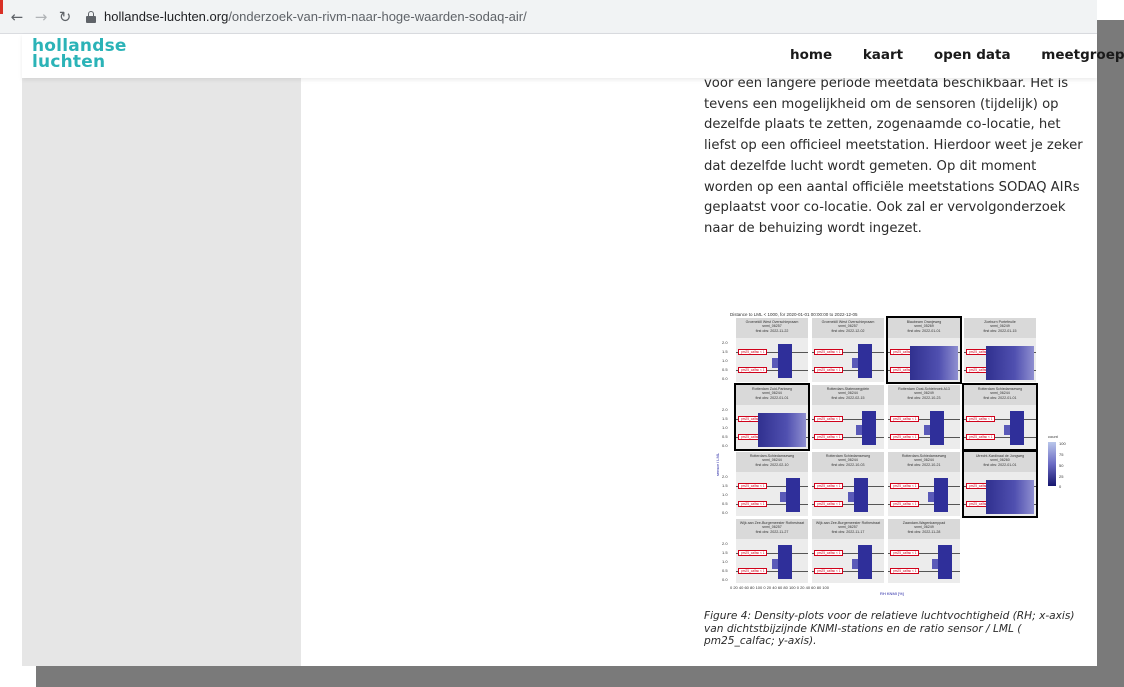  I want to click on panel-first-obs: first obs: 2022-11-28, so click(924, 531).